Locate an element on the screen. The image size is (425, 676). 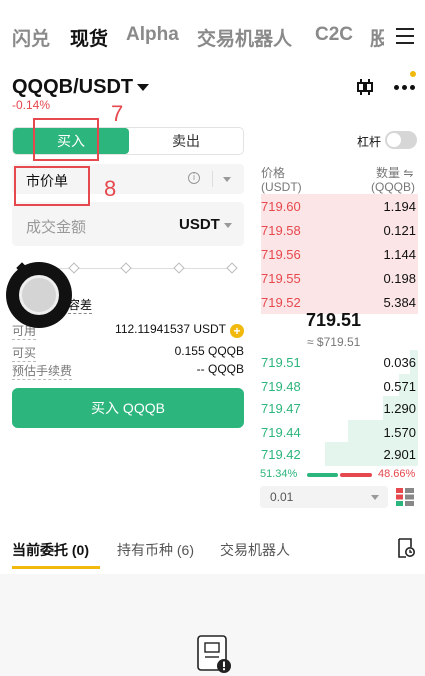
info-icon: i is located at coordinates (194, 178).